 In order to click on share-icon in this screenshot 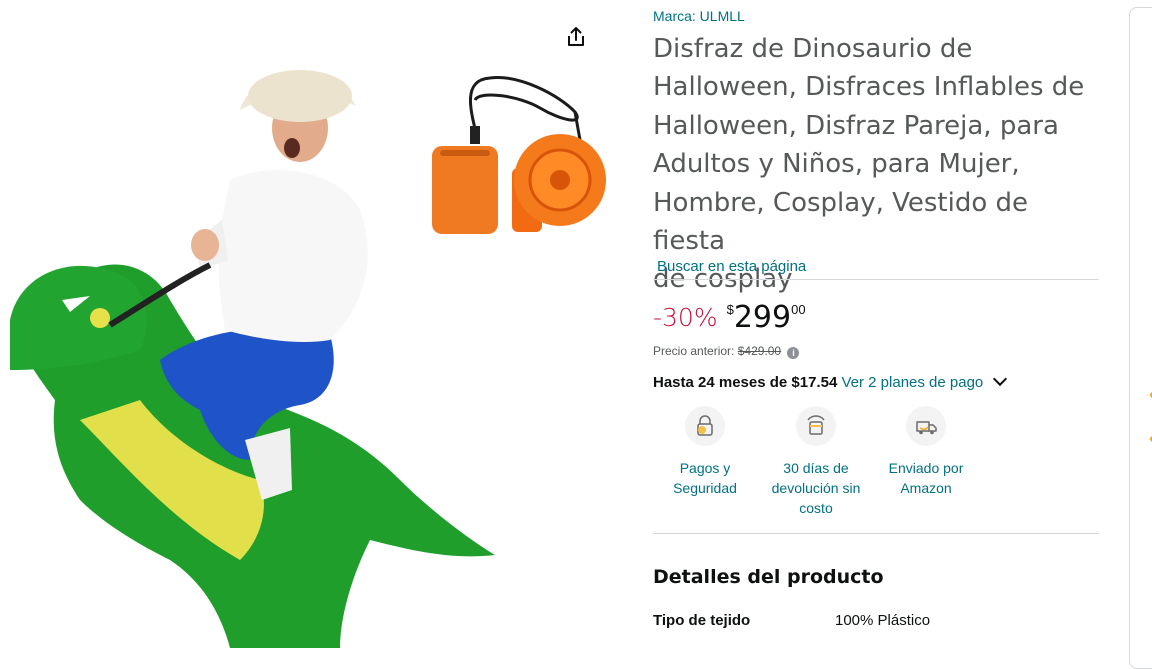, I will do `click(576, 36)`.